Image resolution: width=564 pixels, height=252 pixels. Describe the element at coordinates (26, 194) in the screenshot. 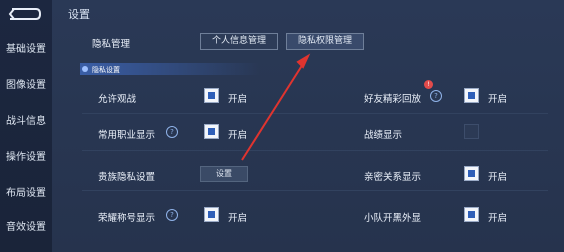

I see `sidebar-item-layout: 布局设置` at that location.